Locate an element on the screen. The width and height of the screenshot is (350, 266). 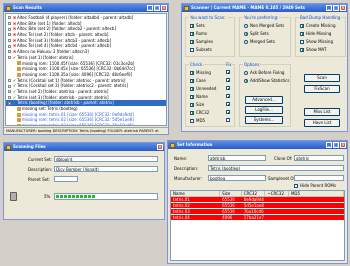
scan-results-titlebar: Scan Results _ □ × is located at coordinates (86, 8).